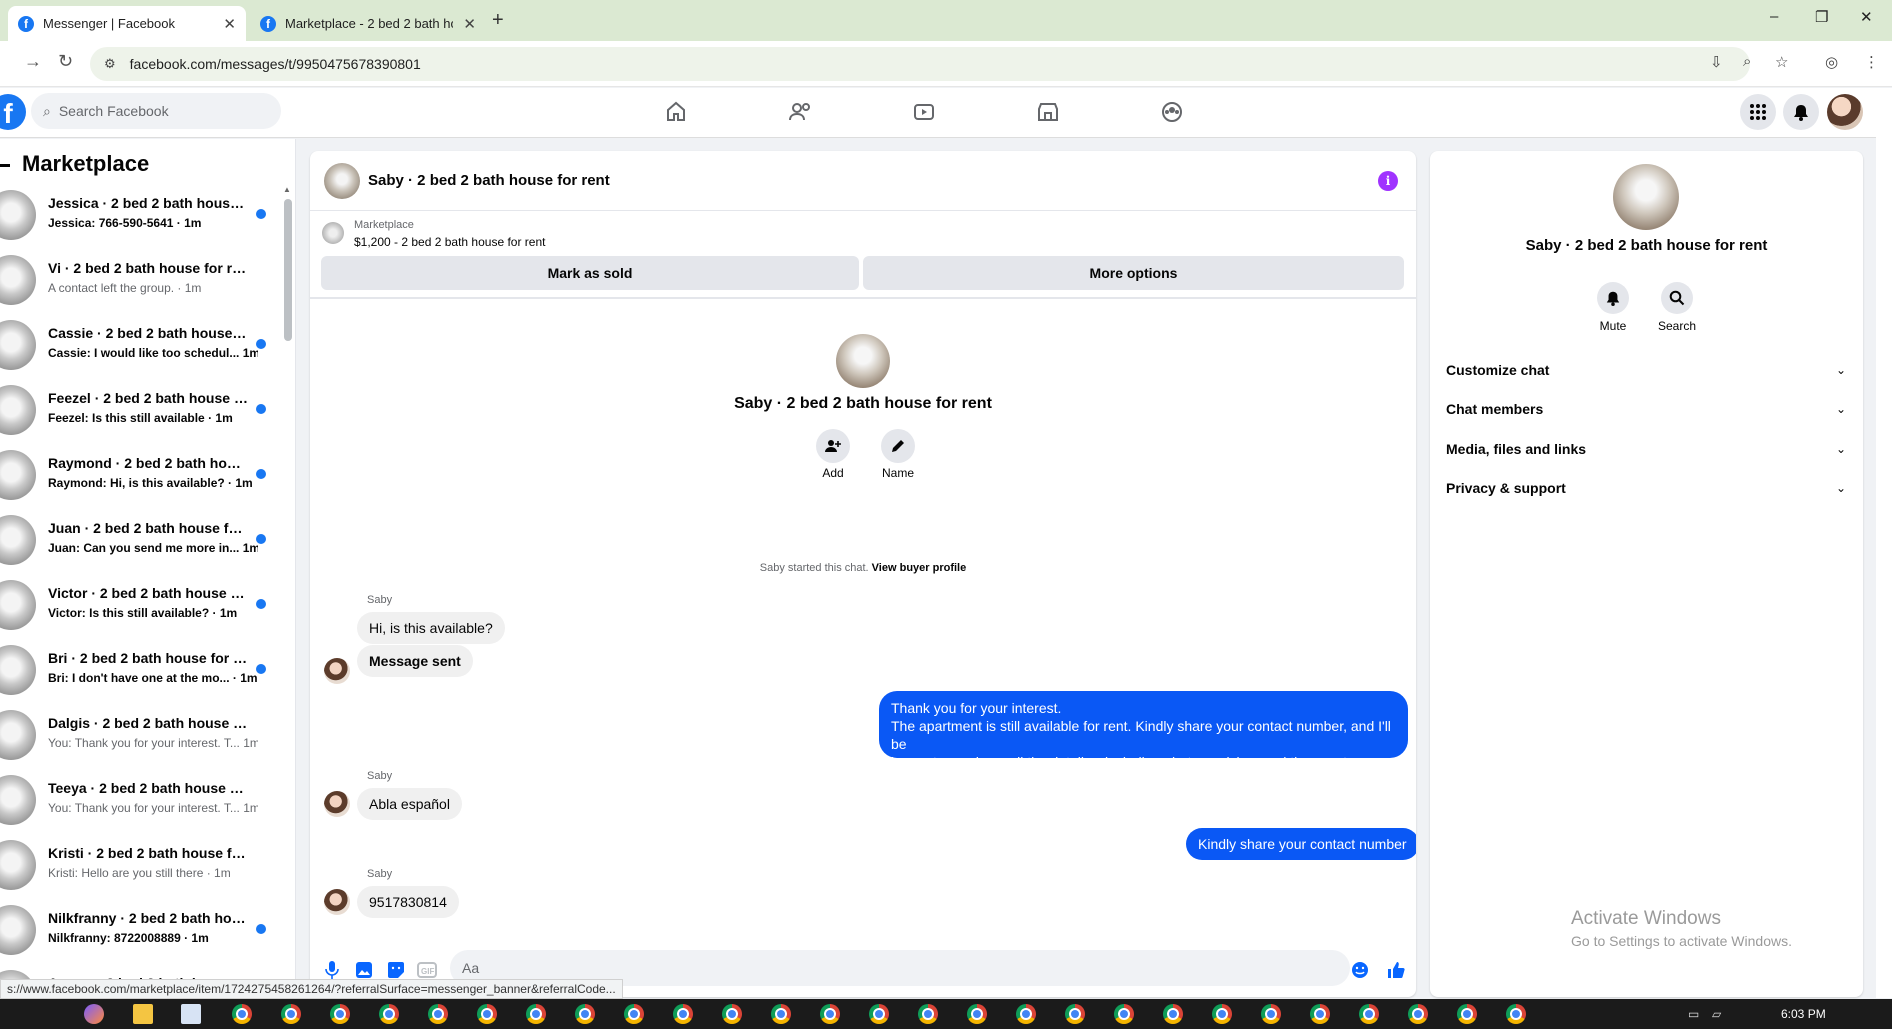 The width and height of the screenshot is (1892, 1029). Describe the element at coordinates (1831, 62) in the screenshot. I see `profile-icon: ◎` at that location.